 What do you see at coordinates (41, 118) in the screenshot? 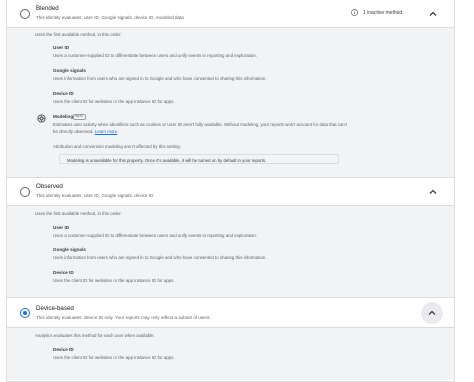
I see `modeling-icon` at bounding box center [41, 118].